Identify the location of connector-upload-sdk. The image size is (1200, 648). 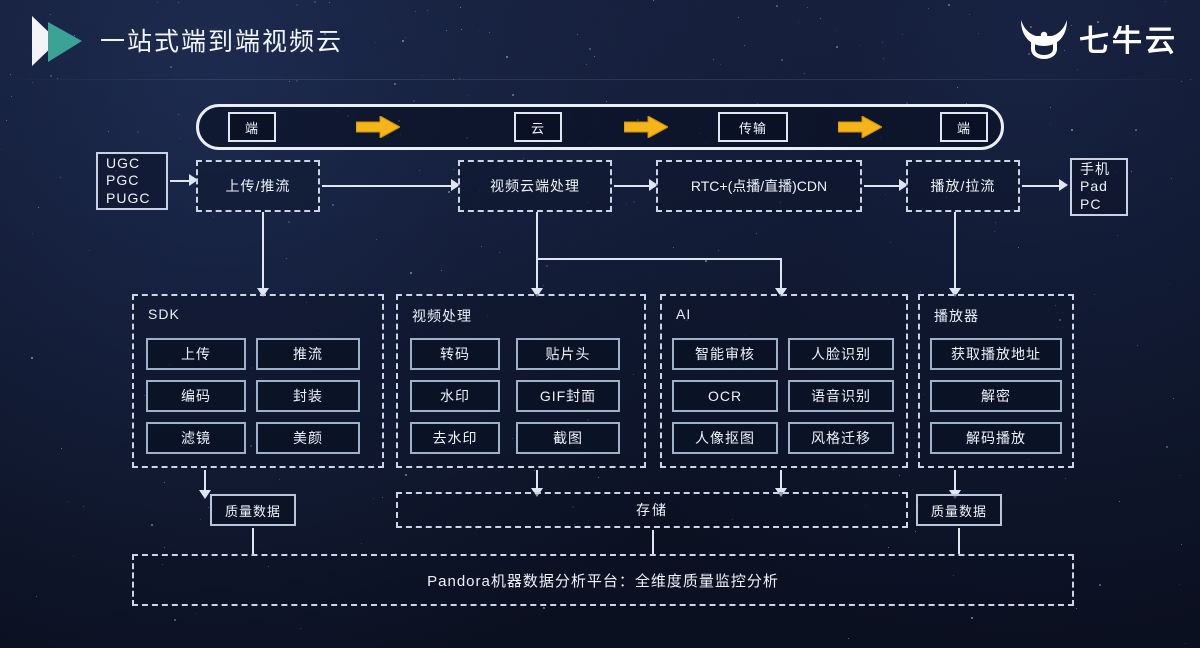
(263, 251).